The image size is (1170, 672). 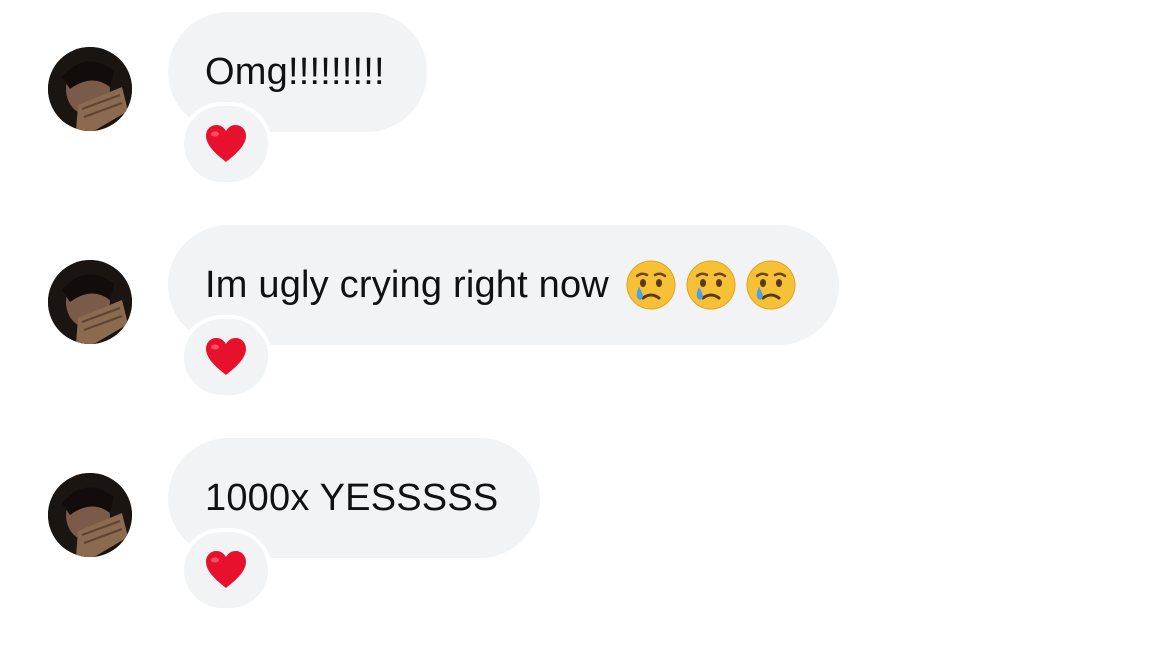 What do you see at coordinates (407, 284) in the screenshot?
I see `message-text: Im ugly crying right now` at bounding box center [407, 284].